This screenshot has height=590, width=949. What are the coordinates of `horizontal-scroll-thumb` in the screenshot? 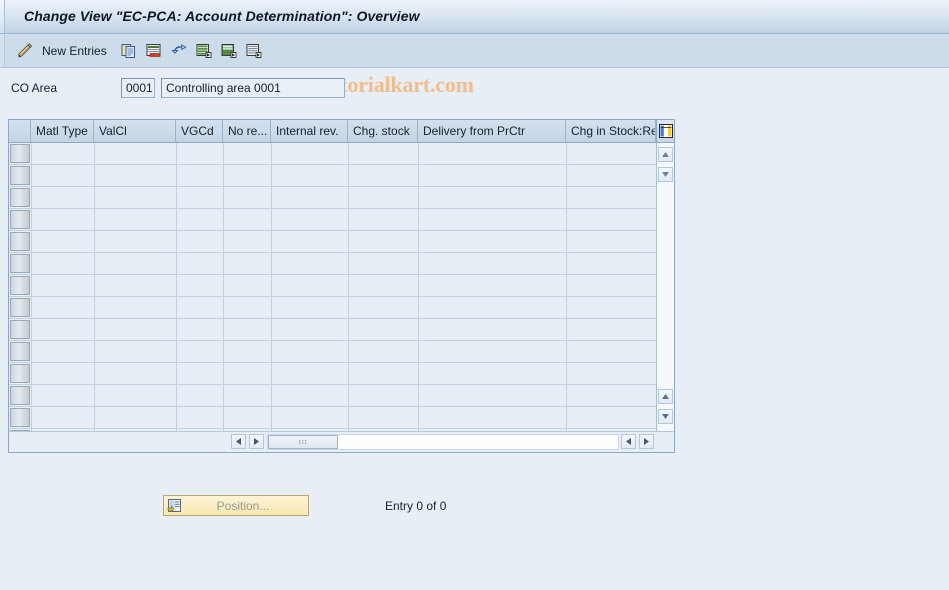 It's located at (303, 442).